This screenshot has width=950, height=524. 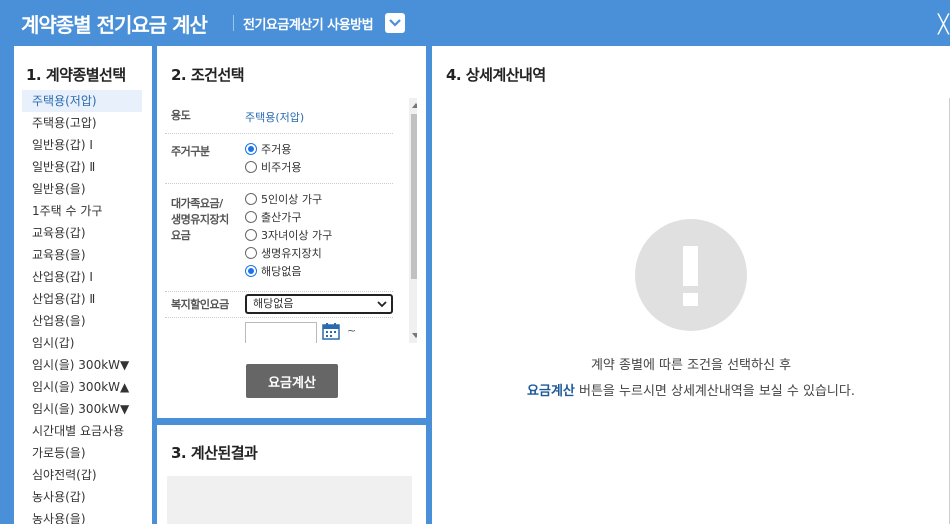 I want to click on contract-type-item: 일반용(갑) Ⅱ, so click(x=82, y=167).